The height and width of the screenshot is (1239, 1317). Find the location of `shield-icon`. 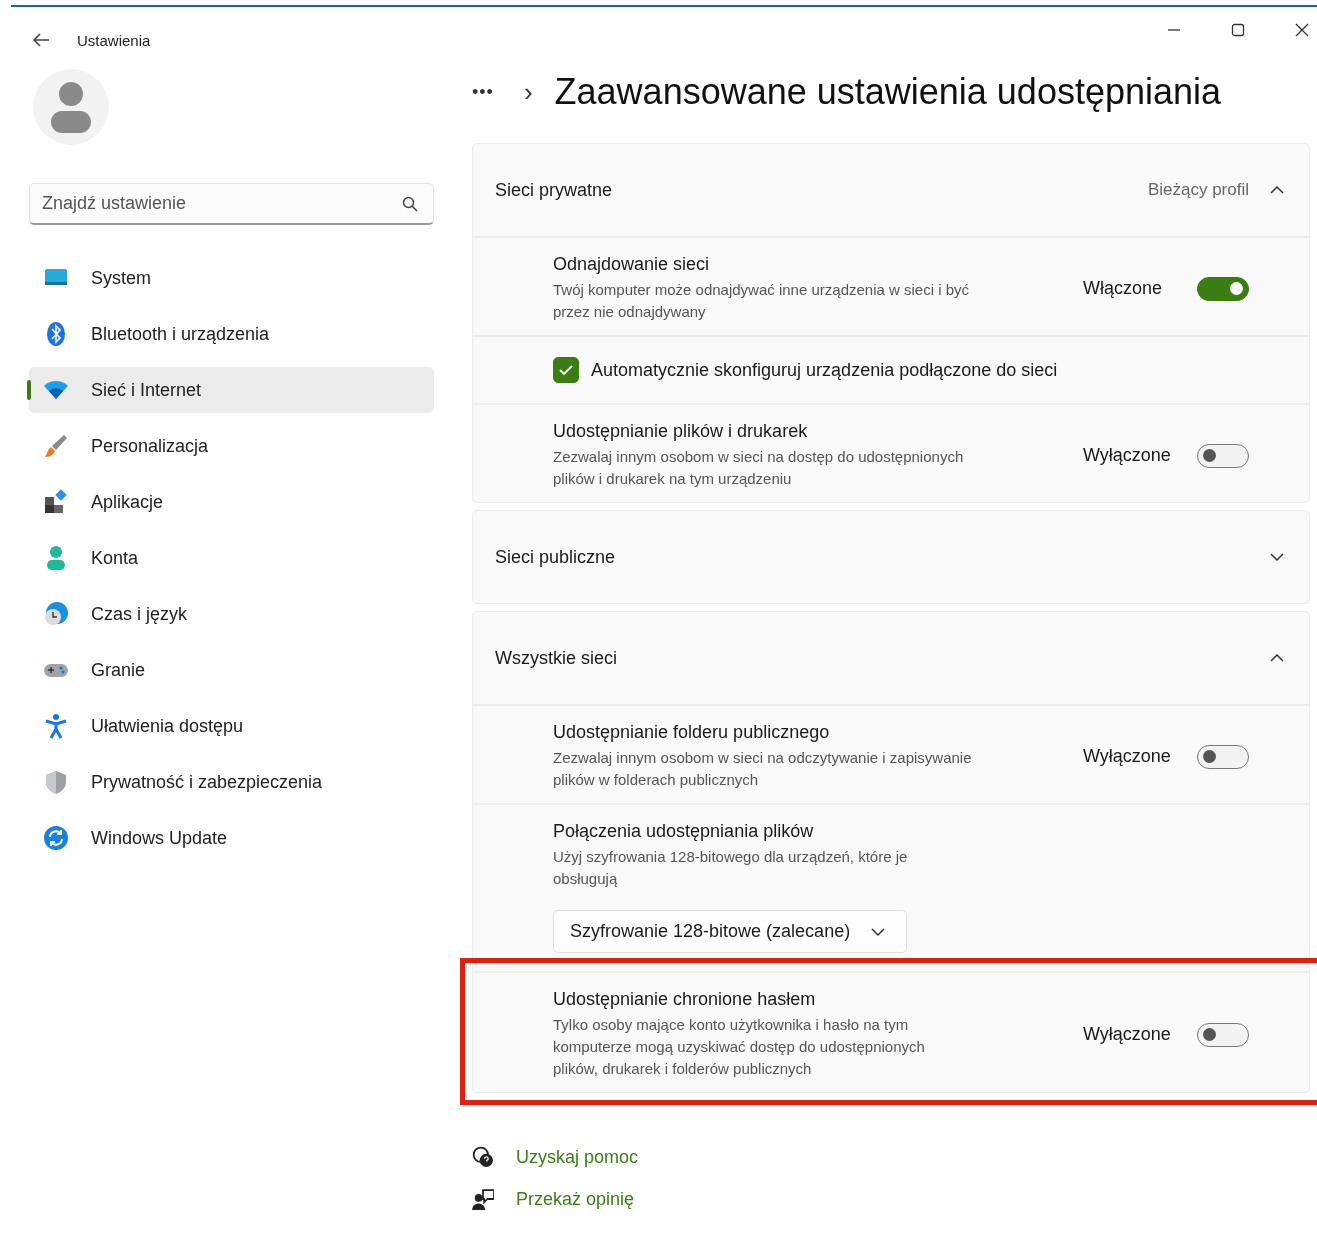

shield-icon is located at coordinates (56, 782).